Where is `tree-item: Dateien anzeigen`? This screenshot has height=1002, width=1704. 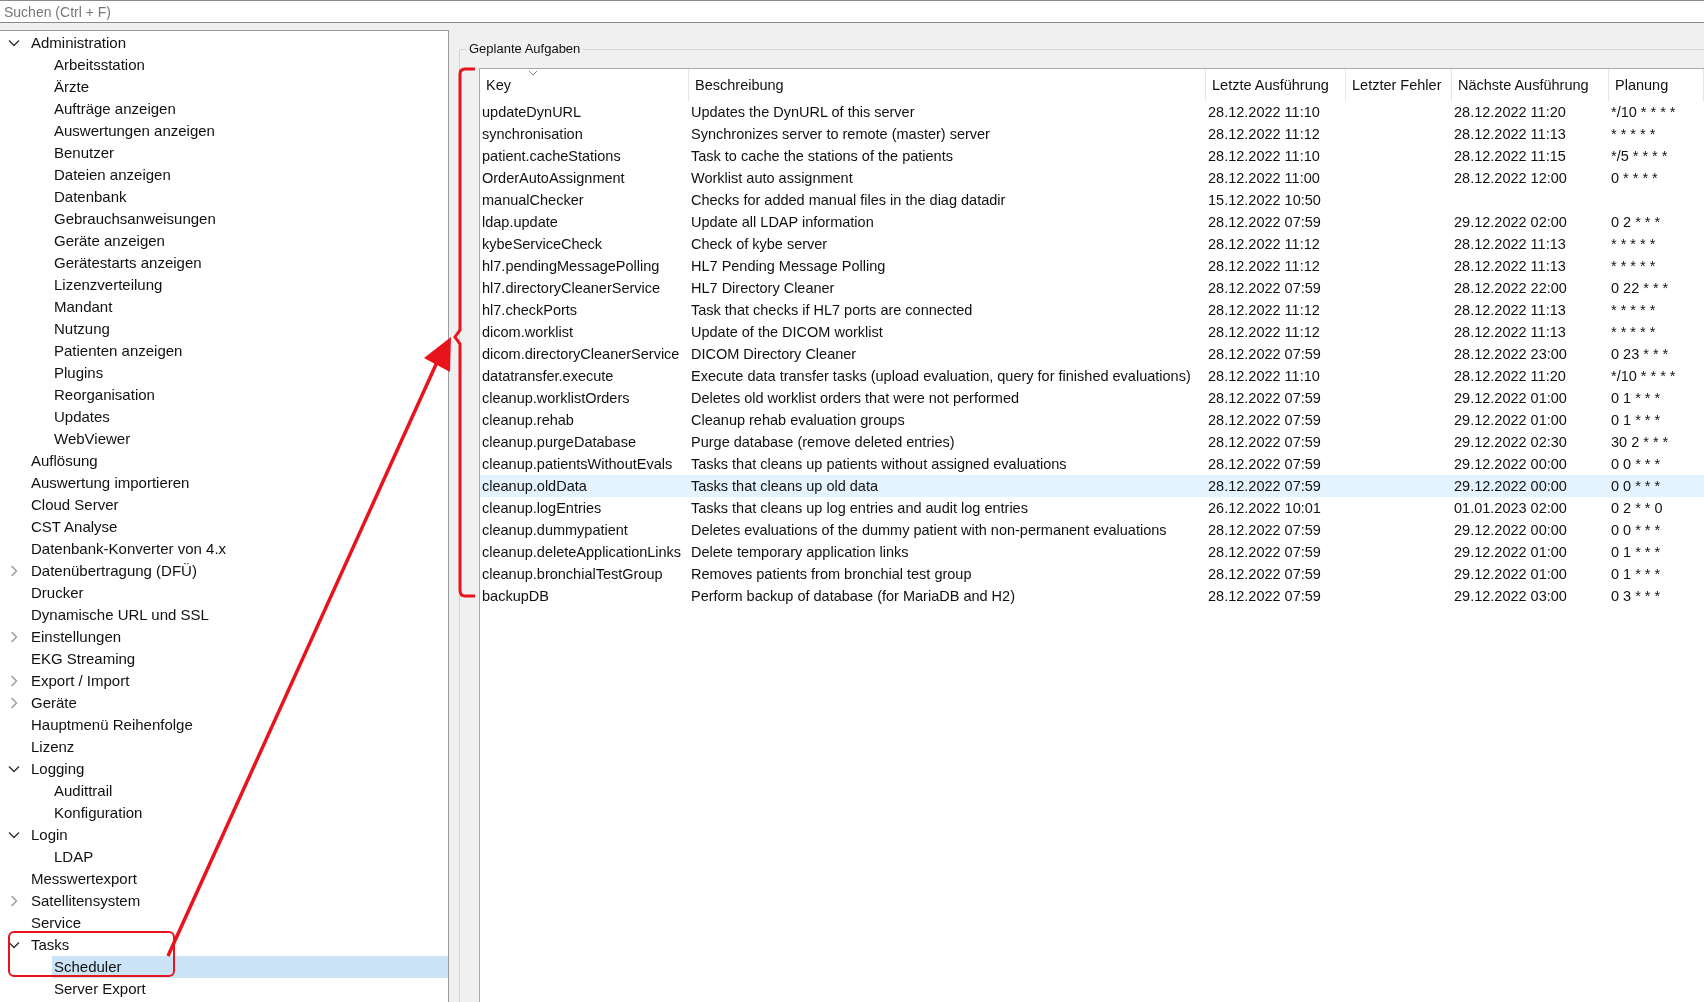 tree-item: Dateien anzeigen is located at coordinates (112, 175).